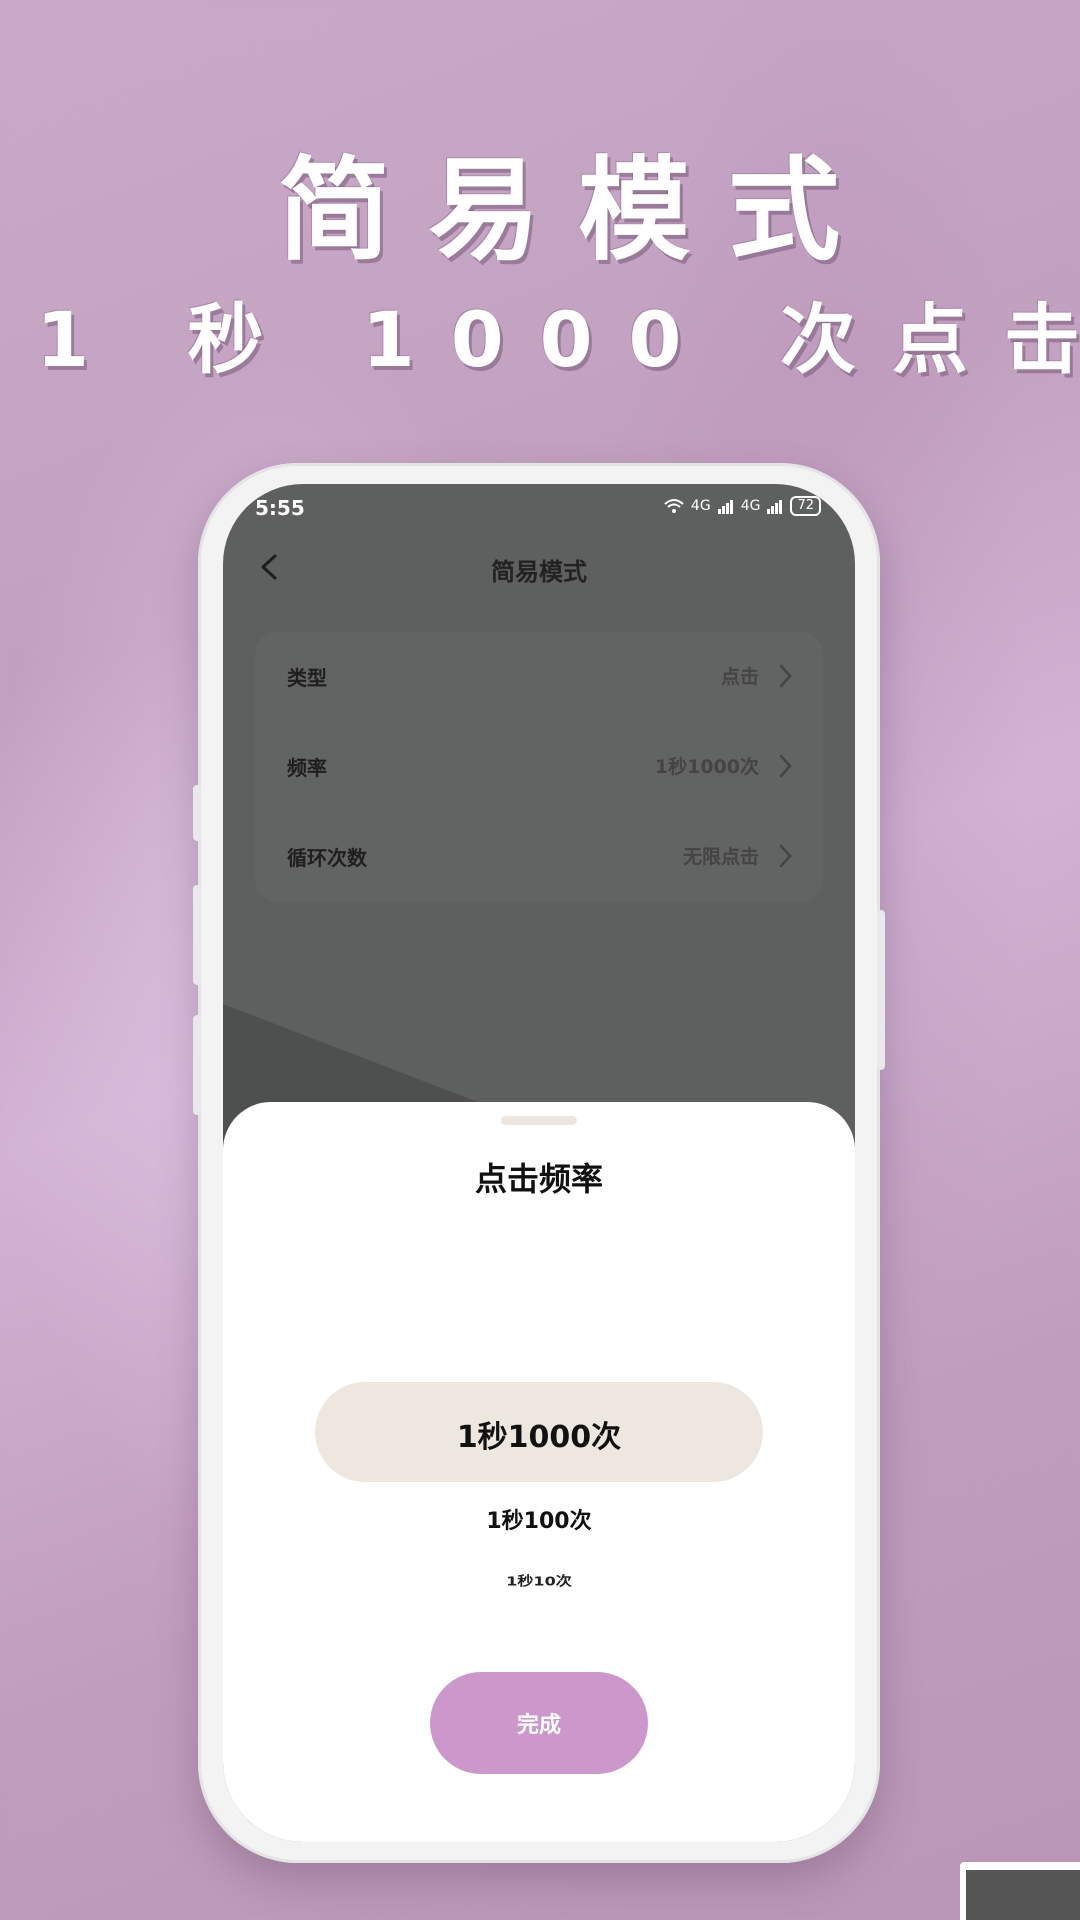 This screenshot has width=1080, height=1920. I want to click on setting-value: 点击, so click(739, 677).